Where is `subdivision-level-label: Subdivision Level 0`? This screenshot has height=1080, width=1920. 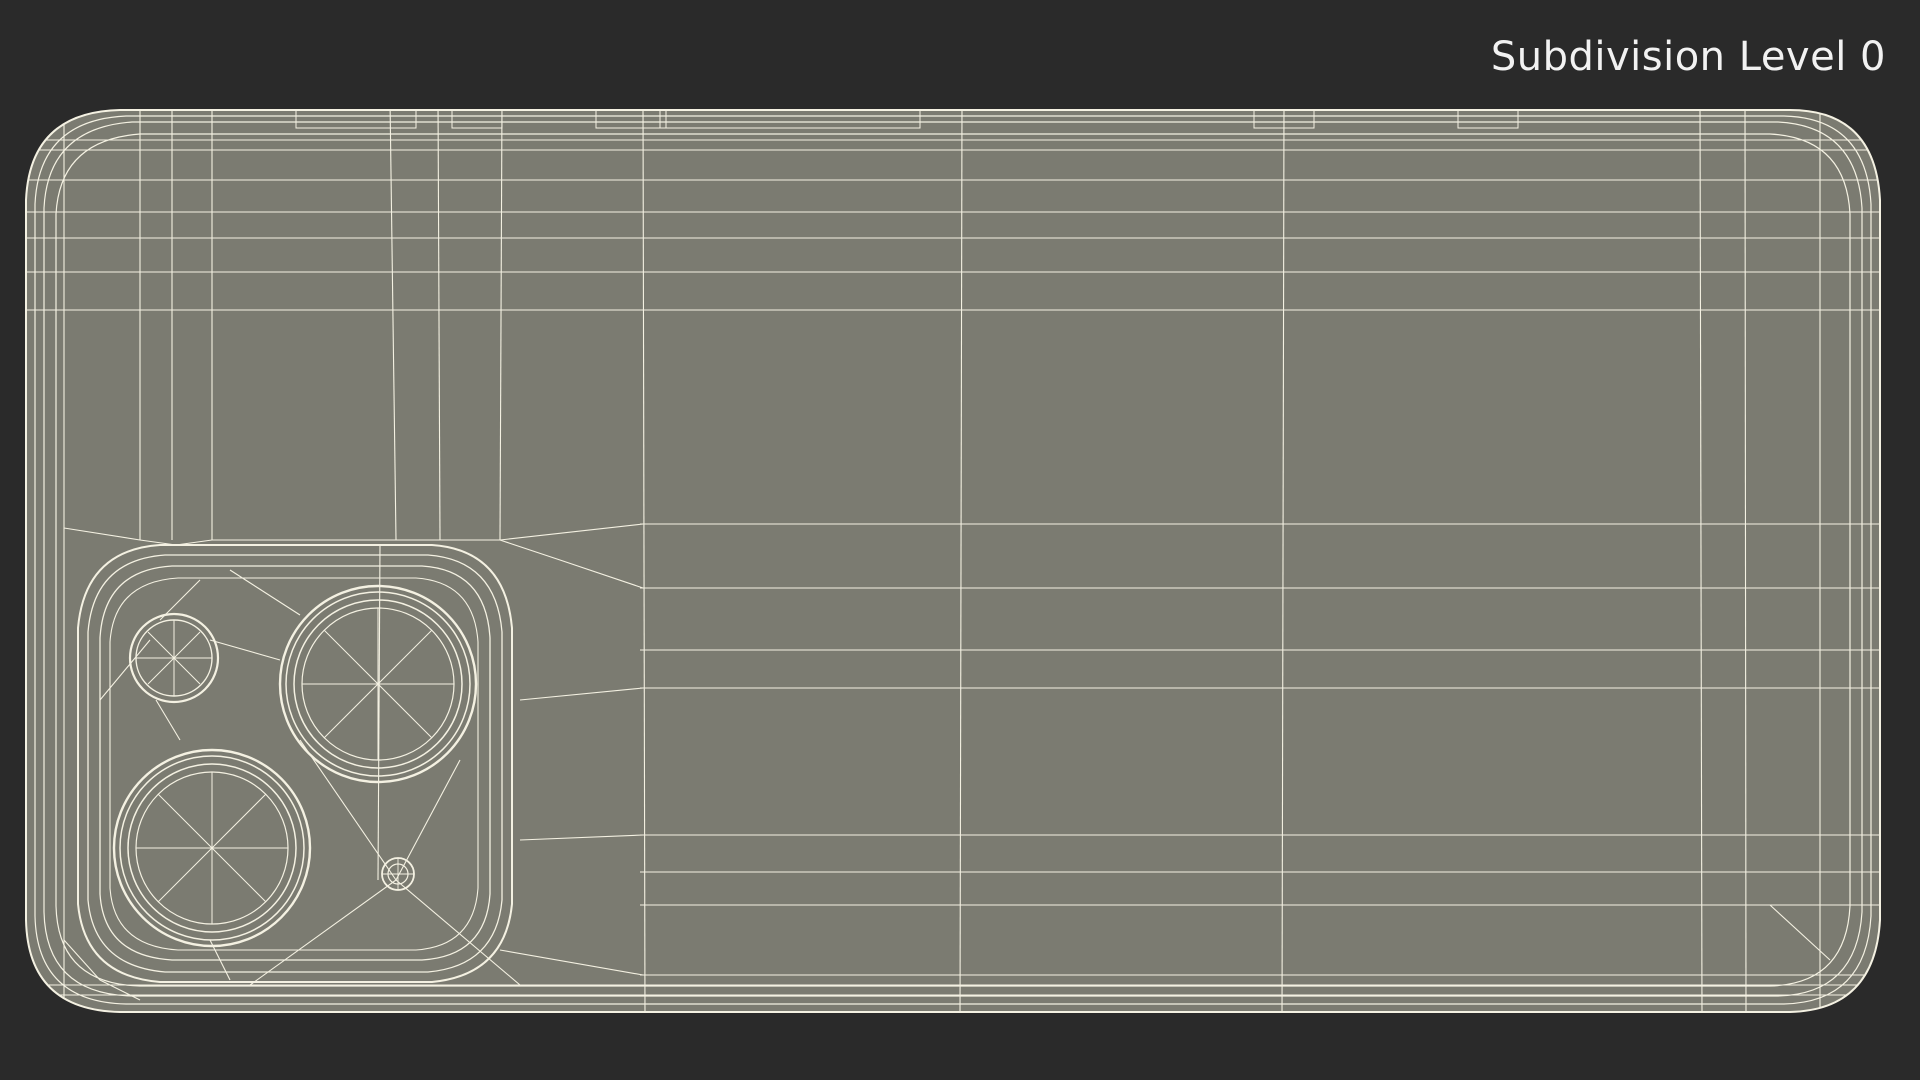
subdivision-level-label: Subdivision Level 0 is located at coordinates (1688, 57).